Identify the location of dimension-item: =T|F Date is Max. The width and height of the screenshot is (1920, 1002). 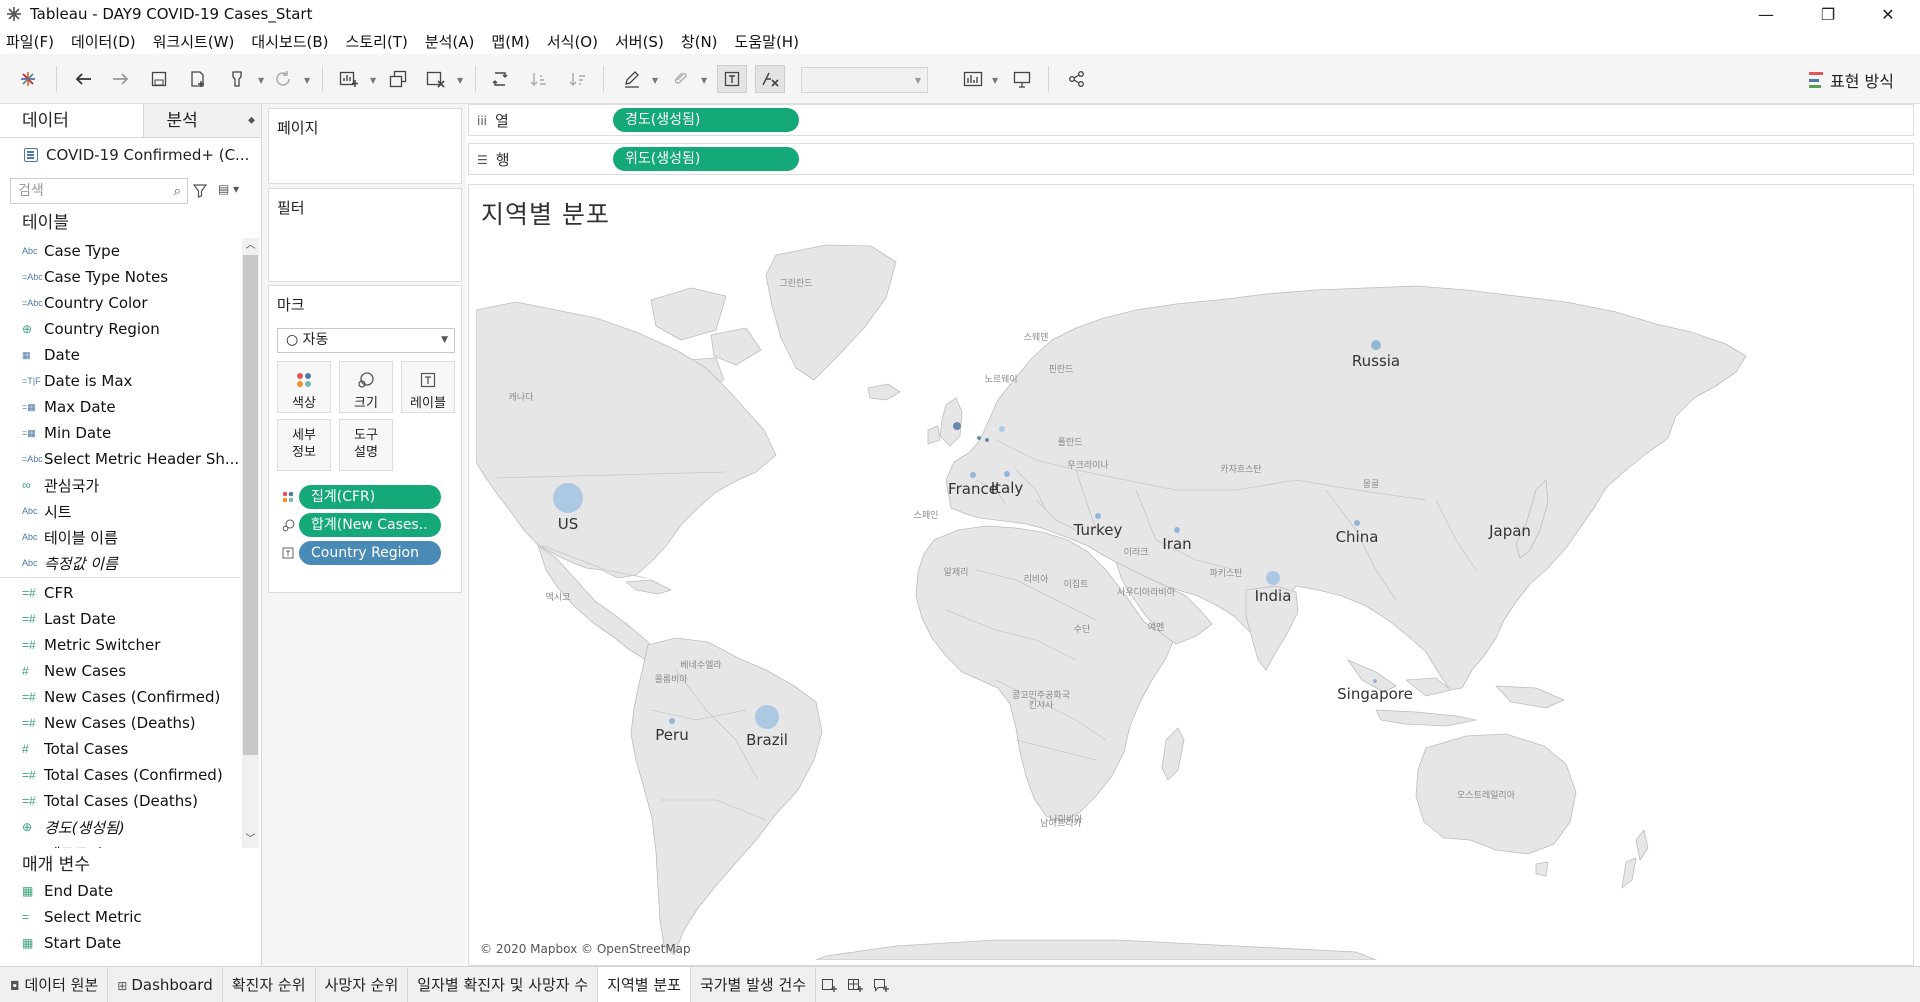
(120, 381).